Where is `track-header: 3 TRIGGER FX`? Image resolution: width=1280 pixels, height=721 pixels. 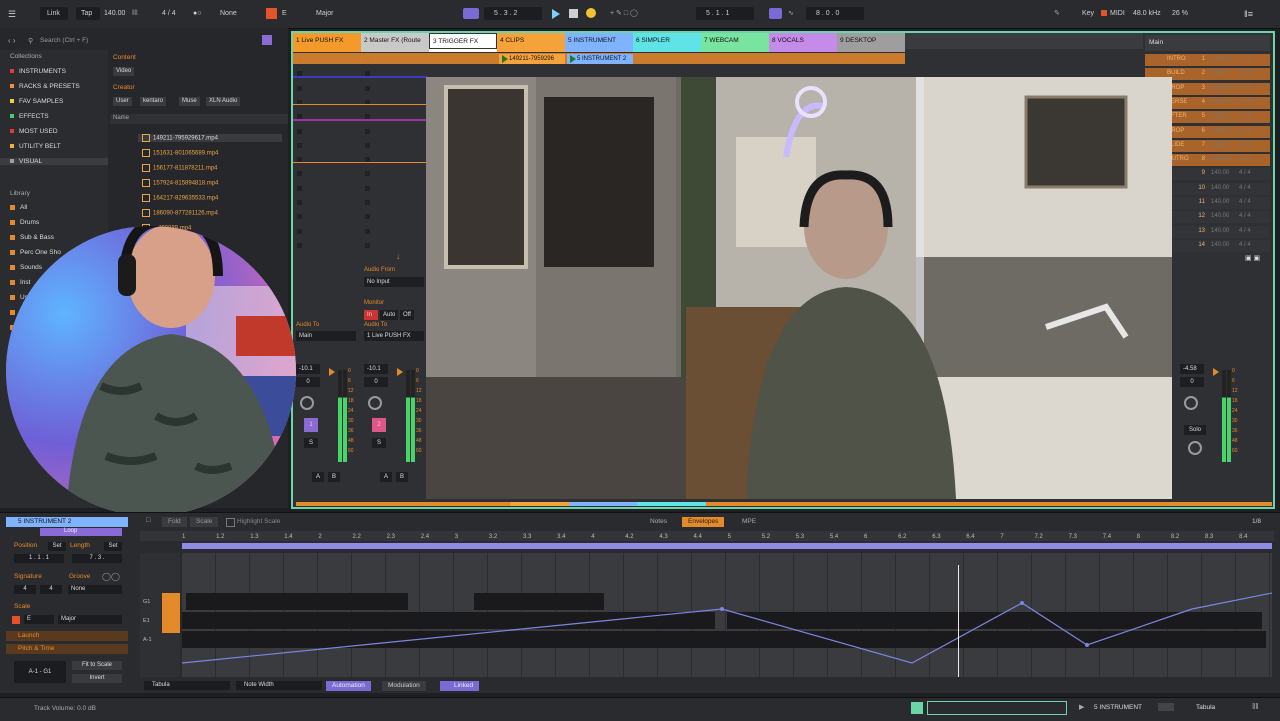
track-header: 3 TRIGGER FX is located at coordinates (463, 41).